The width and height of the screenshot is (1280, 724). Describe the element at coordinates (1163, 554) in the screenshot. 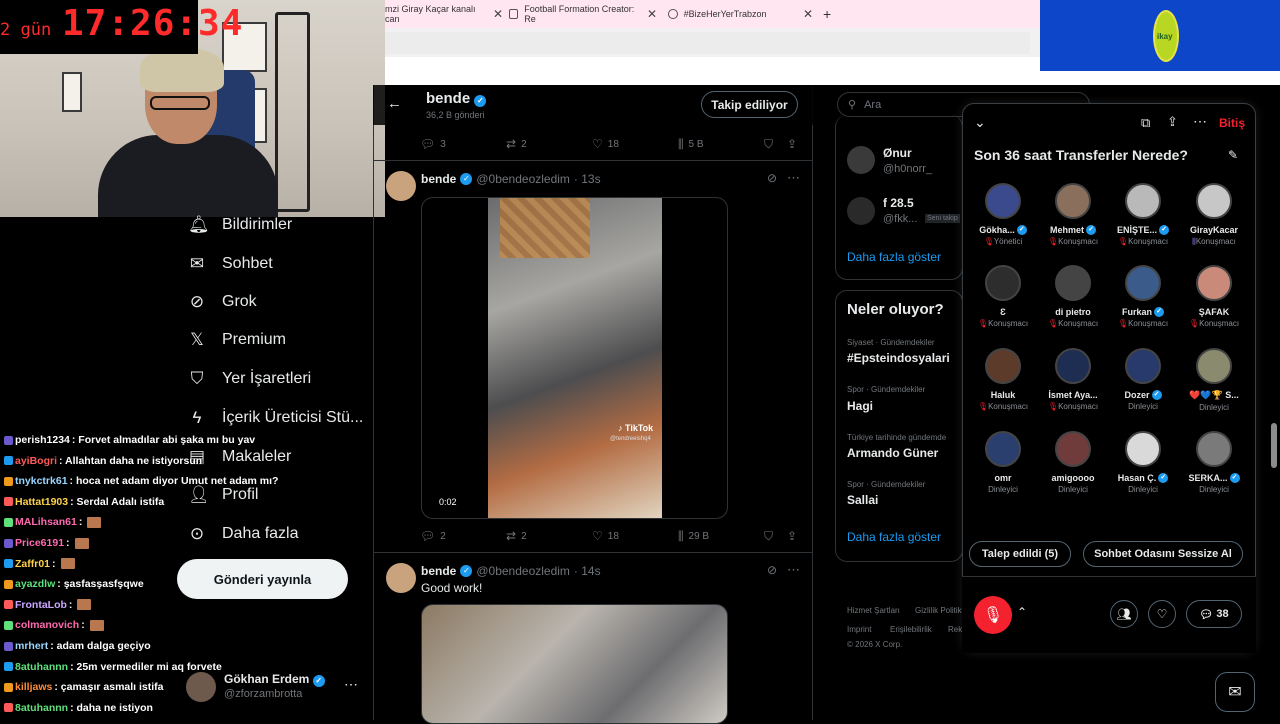

I see `mute-room-button: Sohbet Odasını Sessize Al` at that location.